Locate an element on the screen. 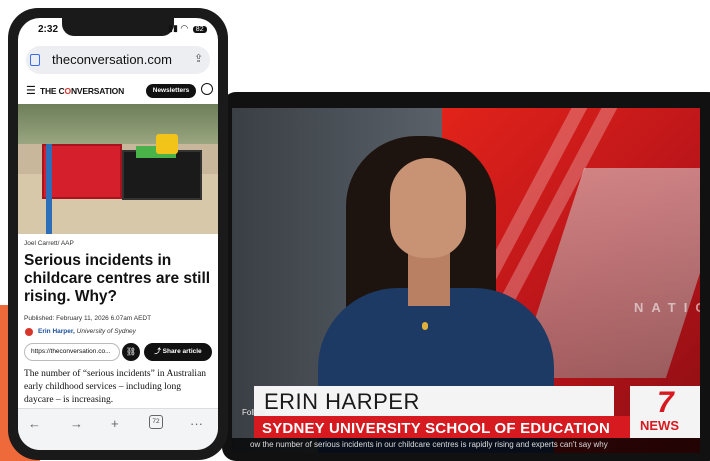 Image resolution: width=710 pixels, height=461 pixels. channel-logo-number: 7 is located at coordinates (665, 402).